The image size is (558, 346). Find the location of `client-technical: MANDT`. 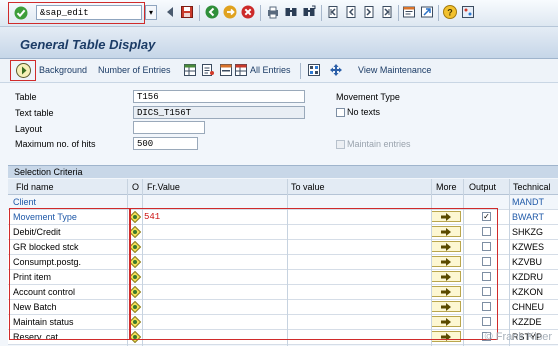

client-technical: MANDT is located at coordinates (528, 202).